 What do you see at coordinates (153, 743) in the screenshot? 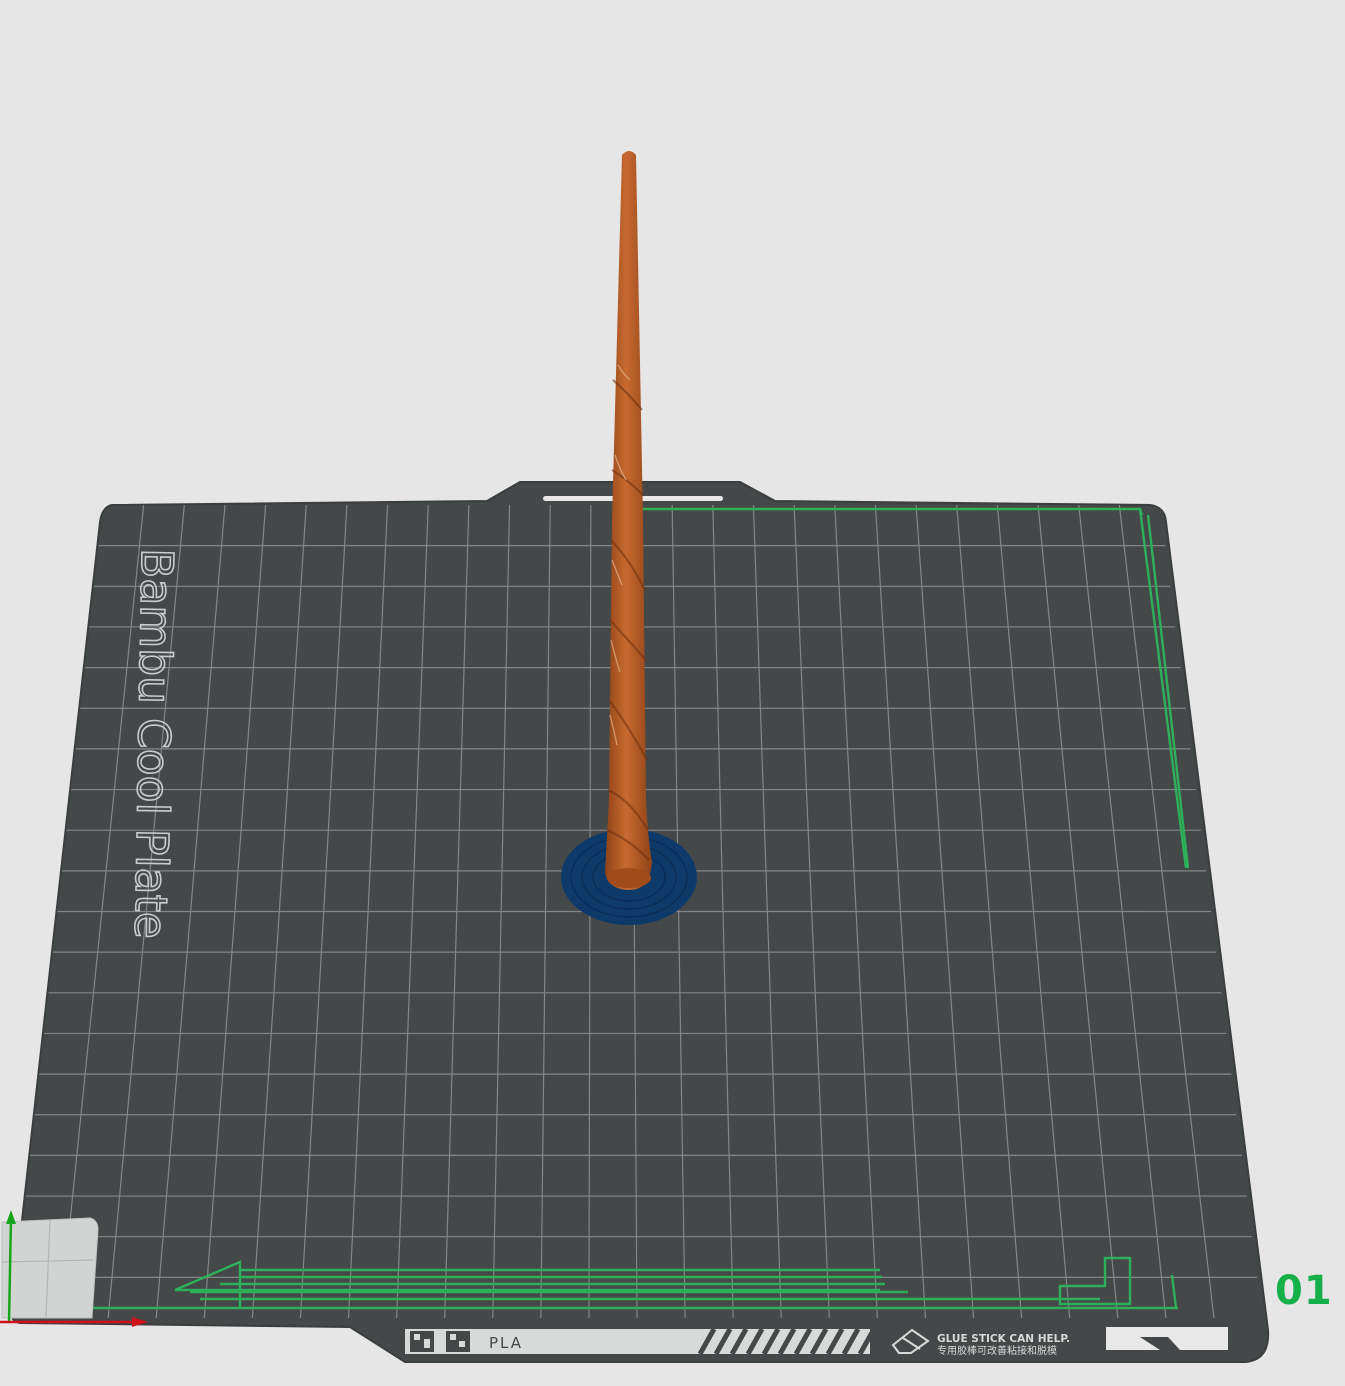
I see `plate-brand-label: Bambu Cool Plate` at bounding box center [153, 743].